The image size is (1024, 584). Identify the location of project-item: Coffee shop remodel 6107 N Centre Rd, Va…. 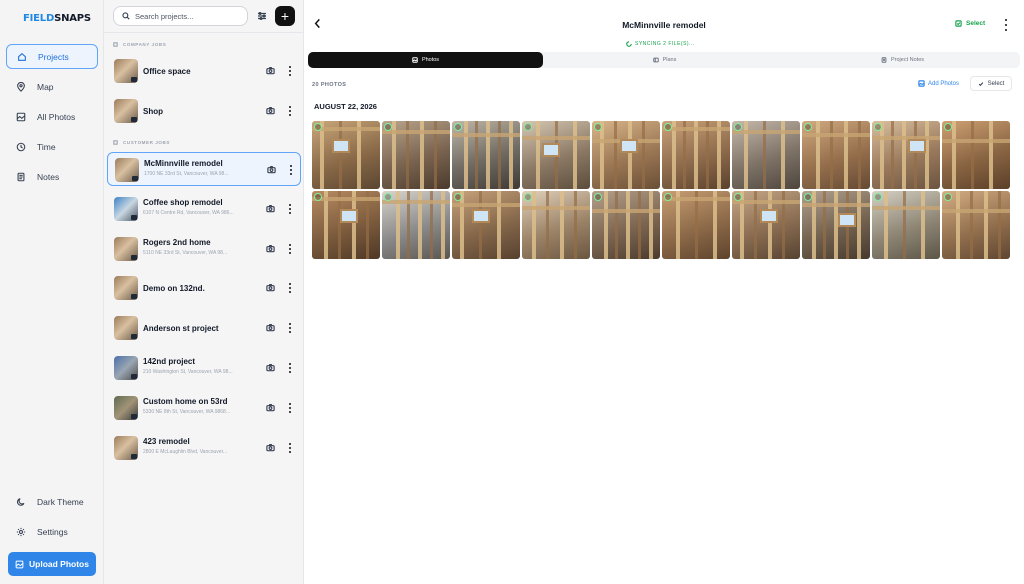
(204, 209).